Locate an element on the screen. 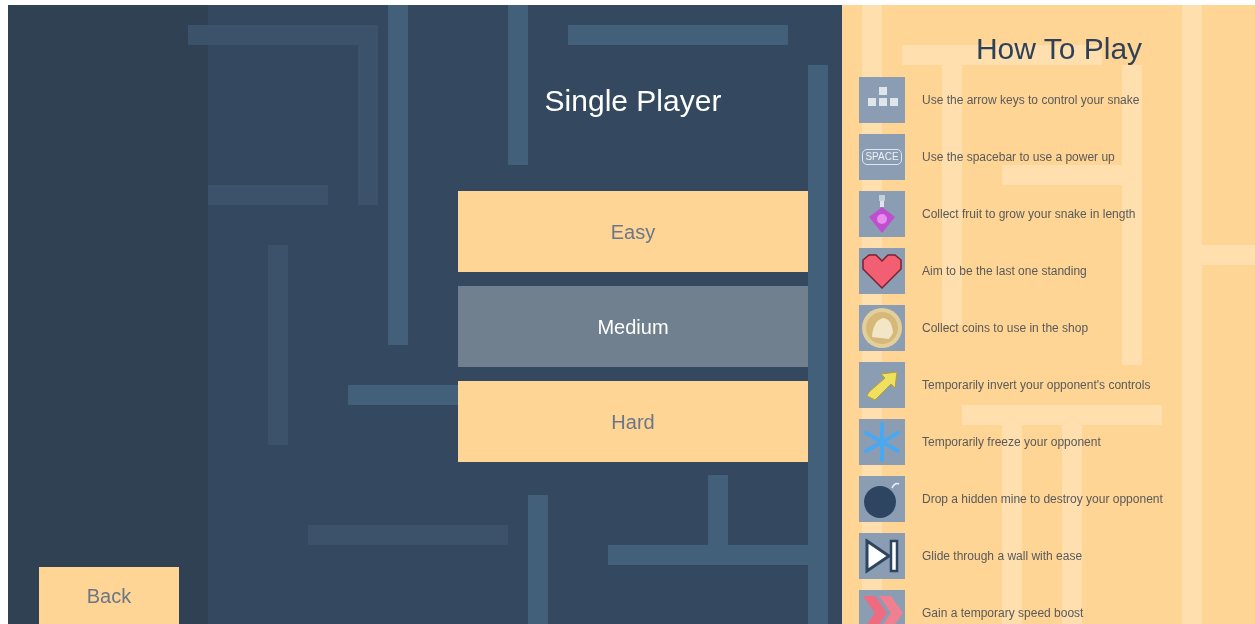  potion-icon is located at coordinates (882, 214).